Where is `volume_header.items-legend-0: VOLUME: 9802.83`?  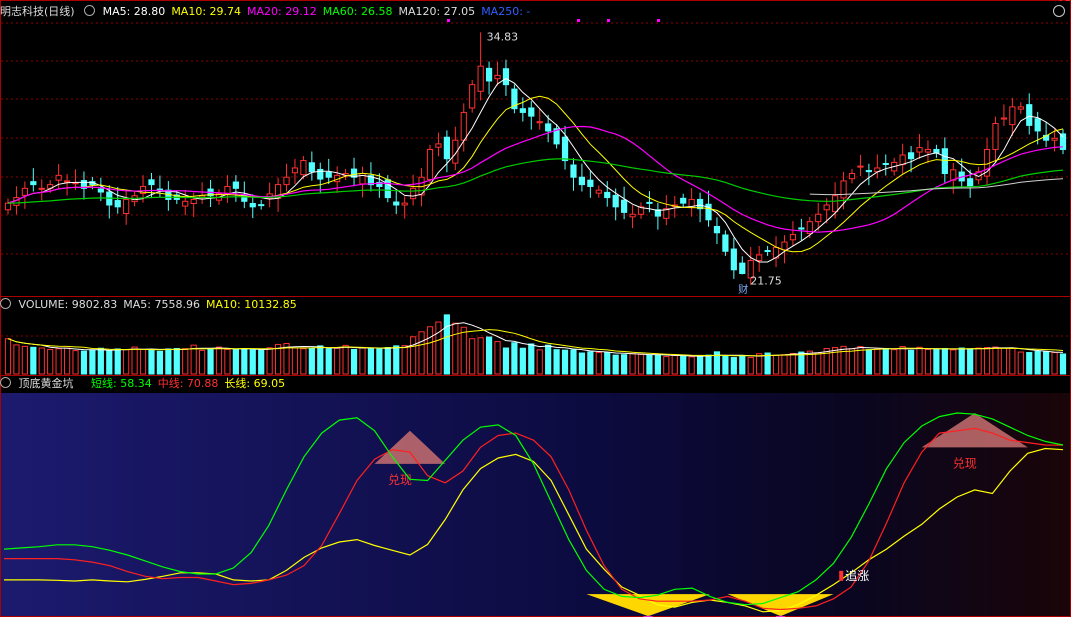
volume_header.items-legend-0: VOLUME: 9802.83 is located at coordinates (68, 304).